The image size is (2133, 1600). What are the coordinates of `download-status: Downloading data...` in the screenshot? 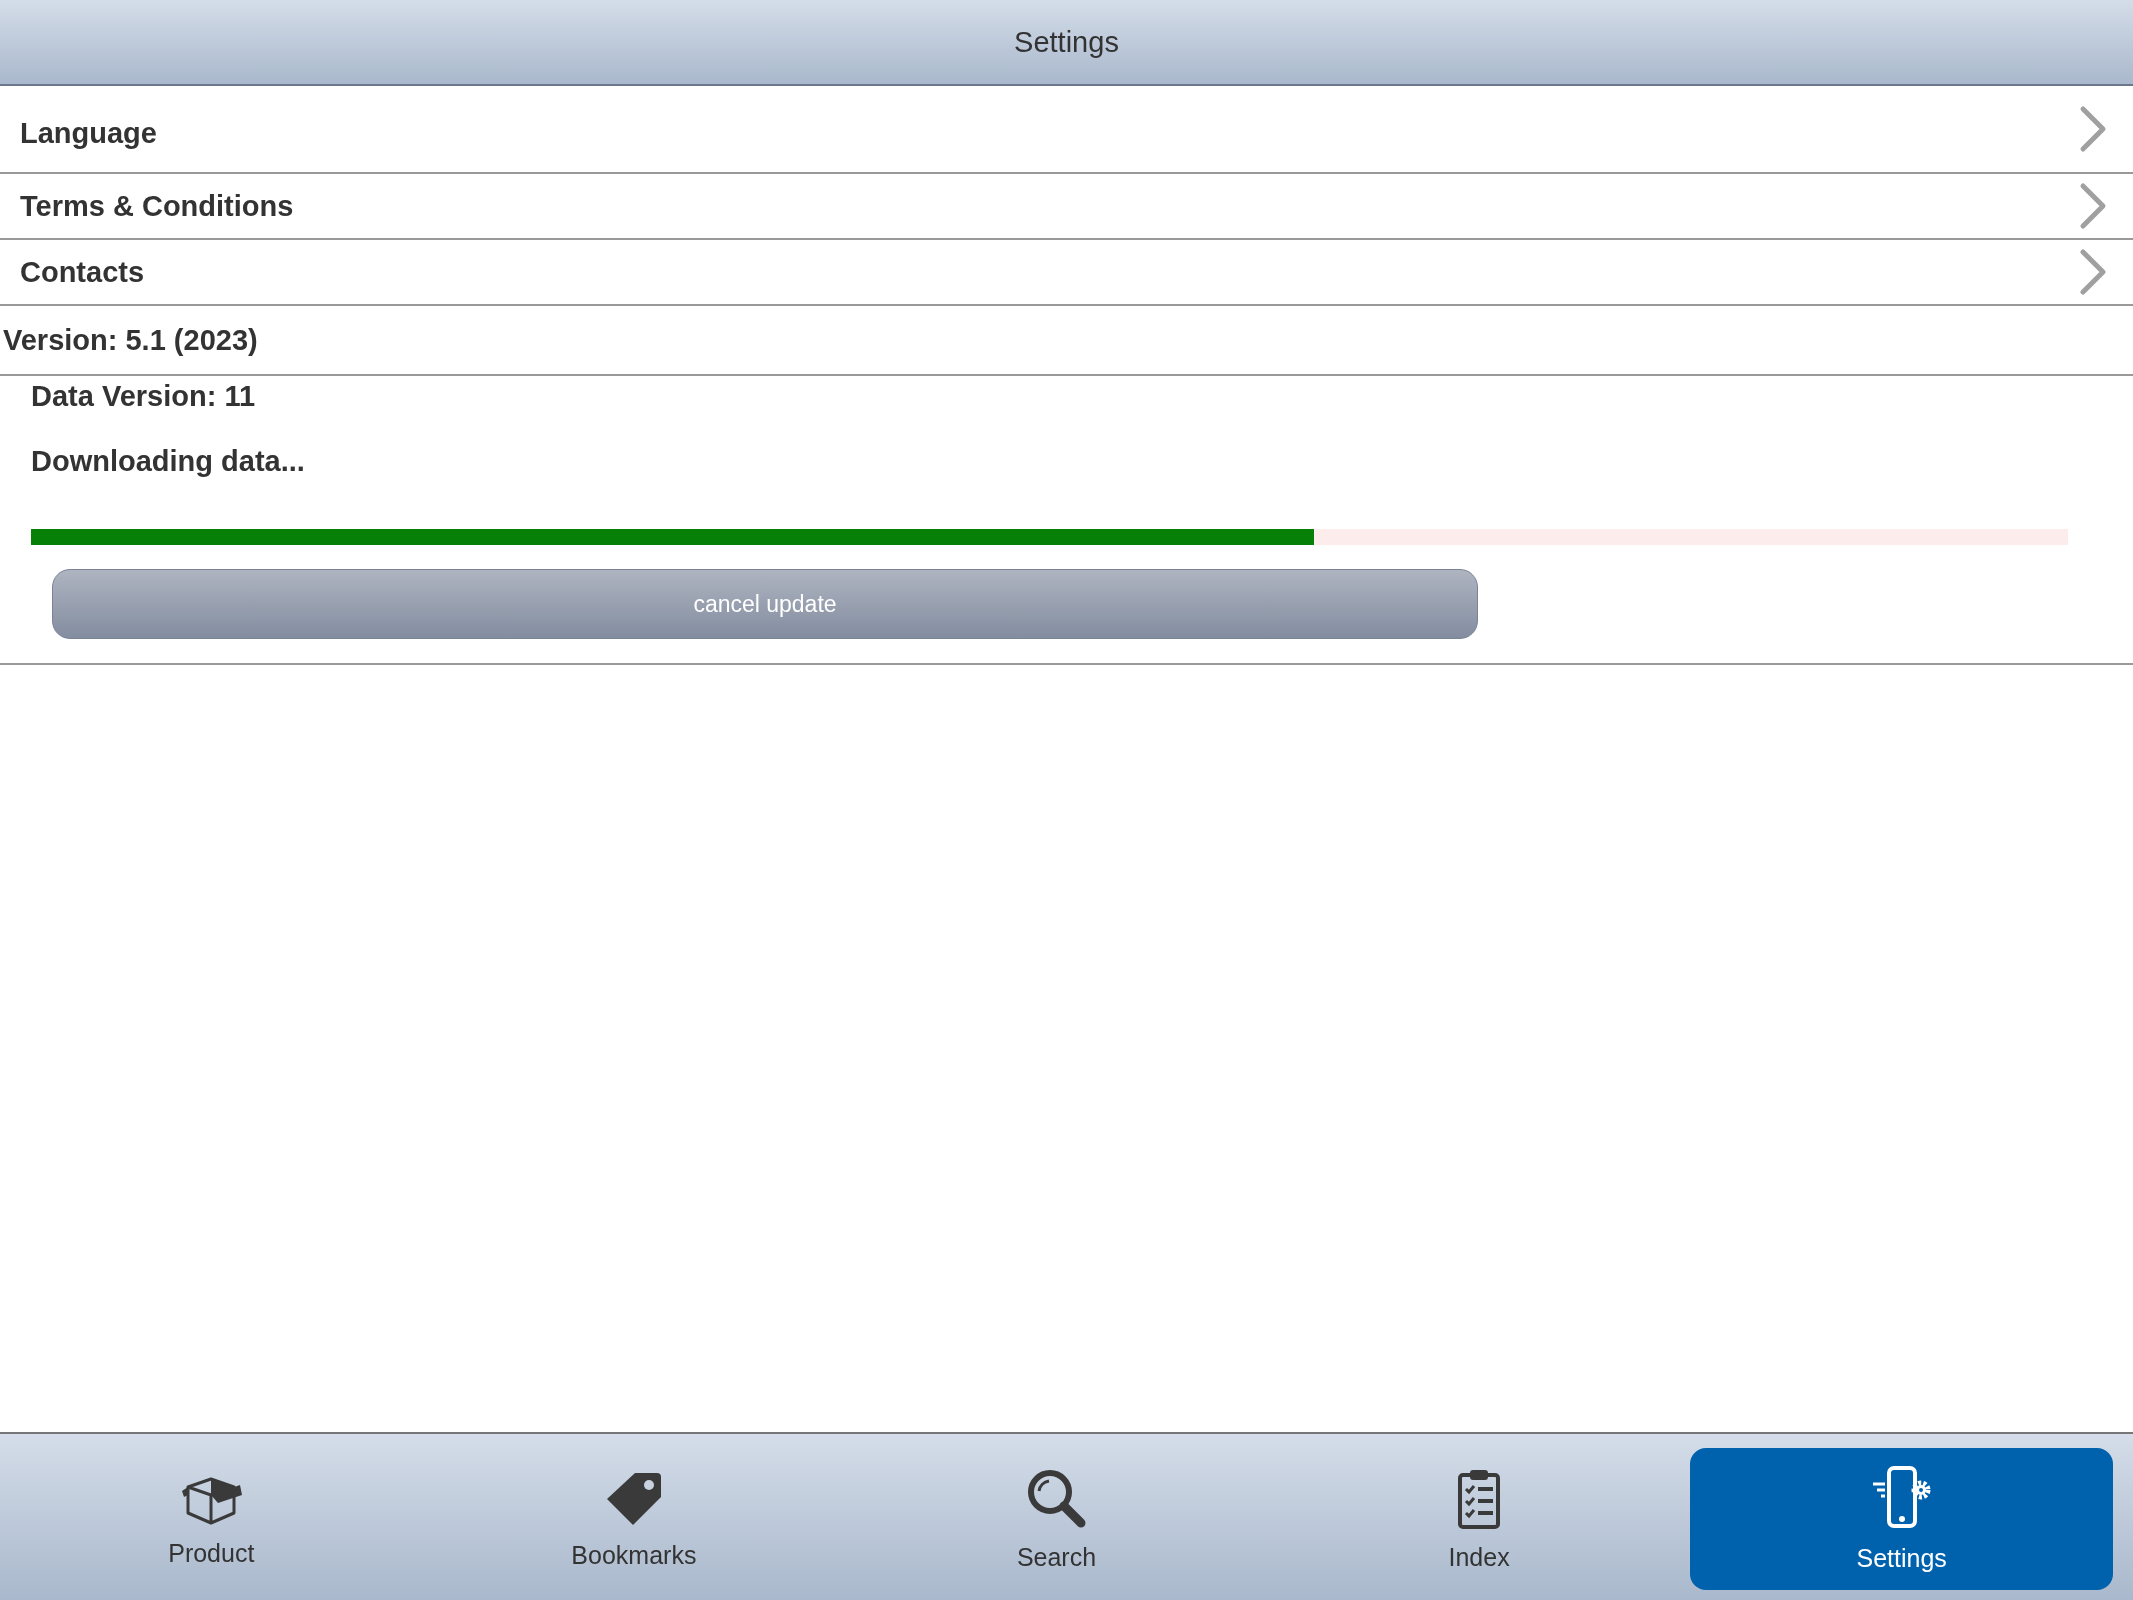 It's located at (168, 461).